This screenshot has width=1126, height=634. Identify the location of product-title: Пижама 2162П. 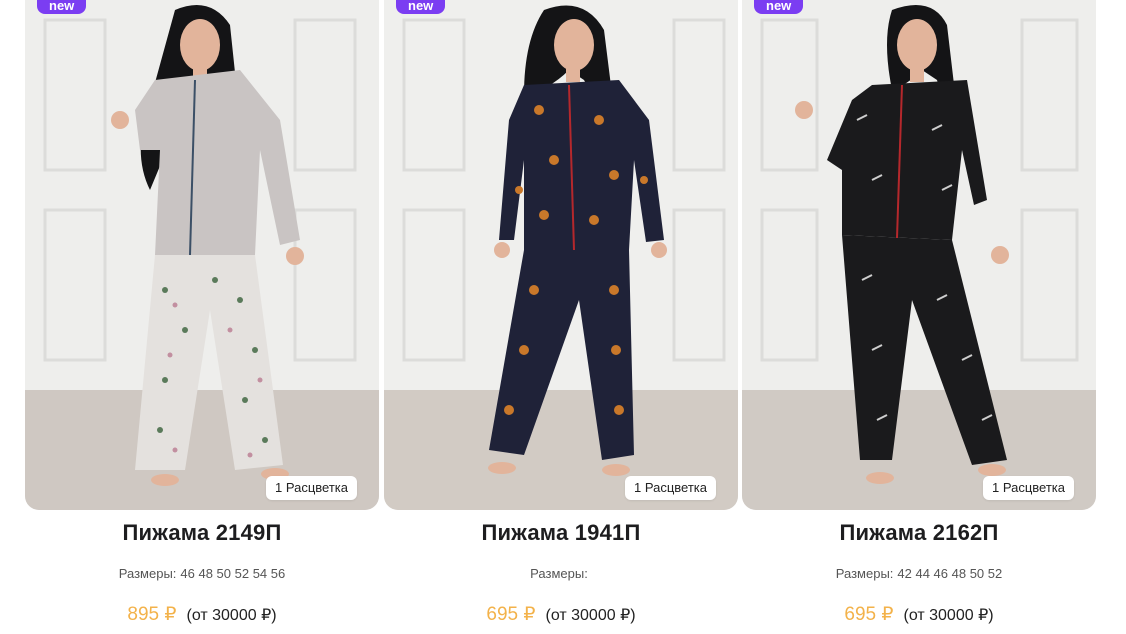
(919, 533).